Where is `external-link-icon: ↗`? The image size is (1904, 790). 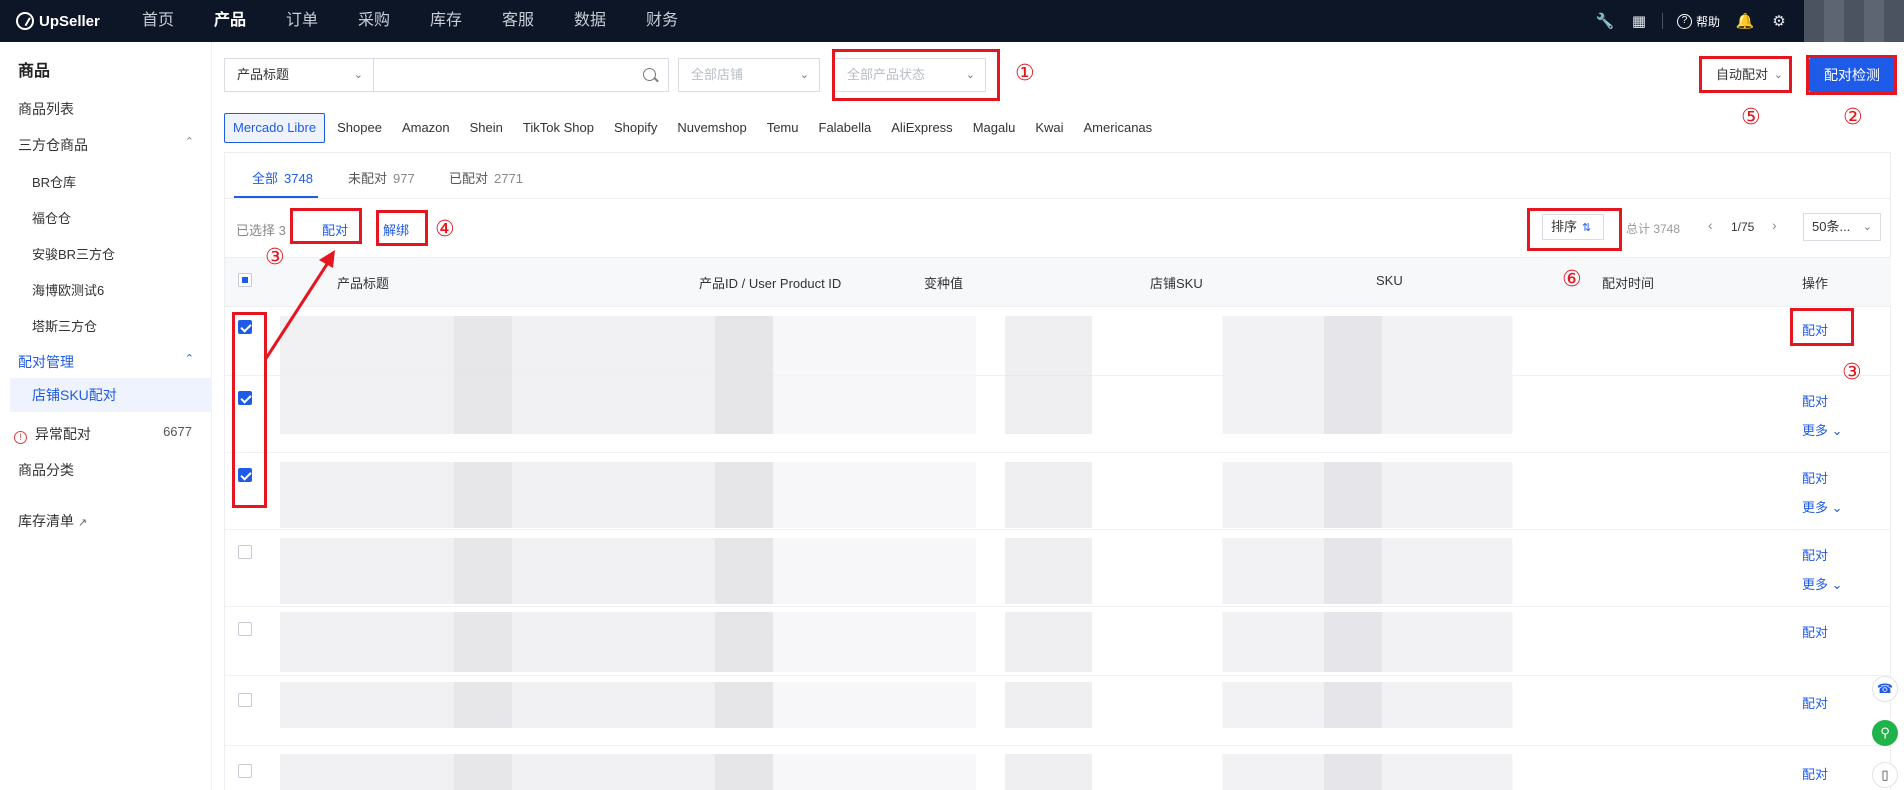 external-link-icon: ↗ is located at coordinates (82, 523).